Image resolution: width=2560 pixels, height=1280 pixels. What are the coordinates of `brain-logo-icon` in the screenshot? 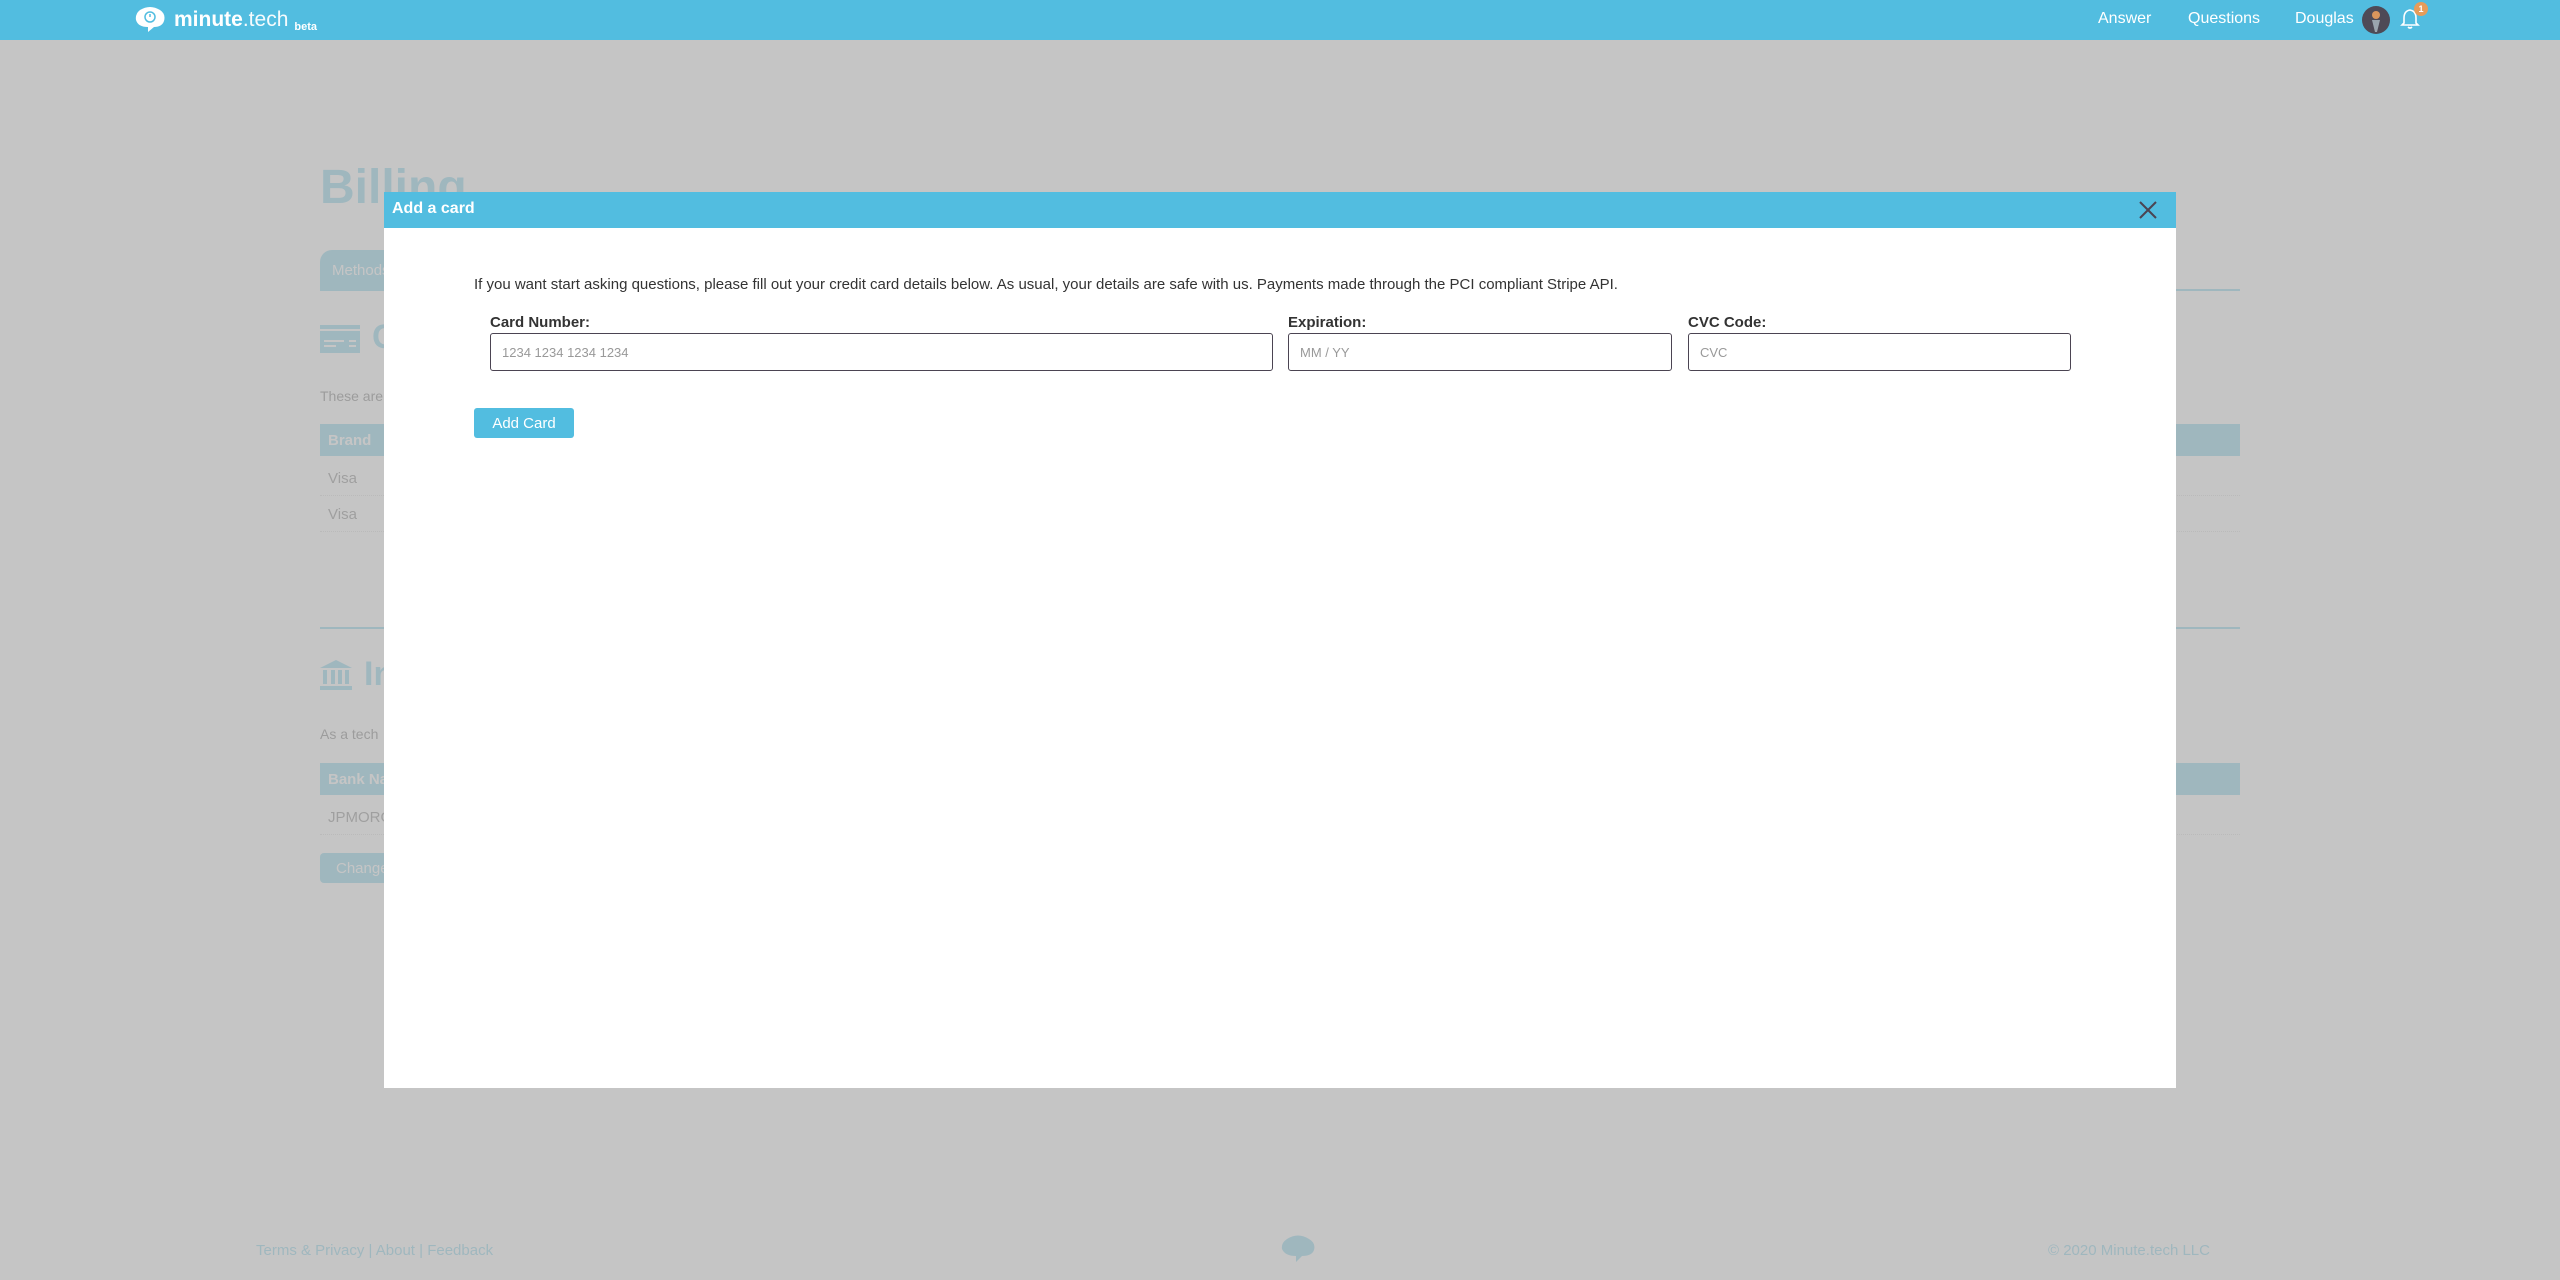 It's located at (150, 19).